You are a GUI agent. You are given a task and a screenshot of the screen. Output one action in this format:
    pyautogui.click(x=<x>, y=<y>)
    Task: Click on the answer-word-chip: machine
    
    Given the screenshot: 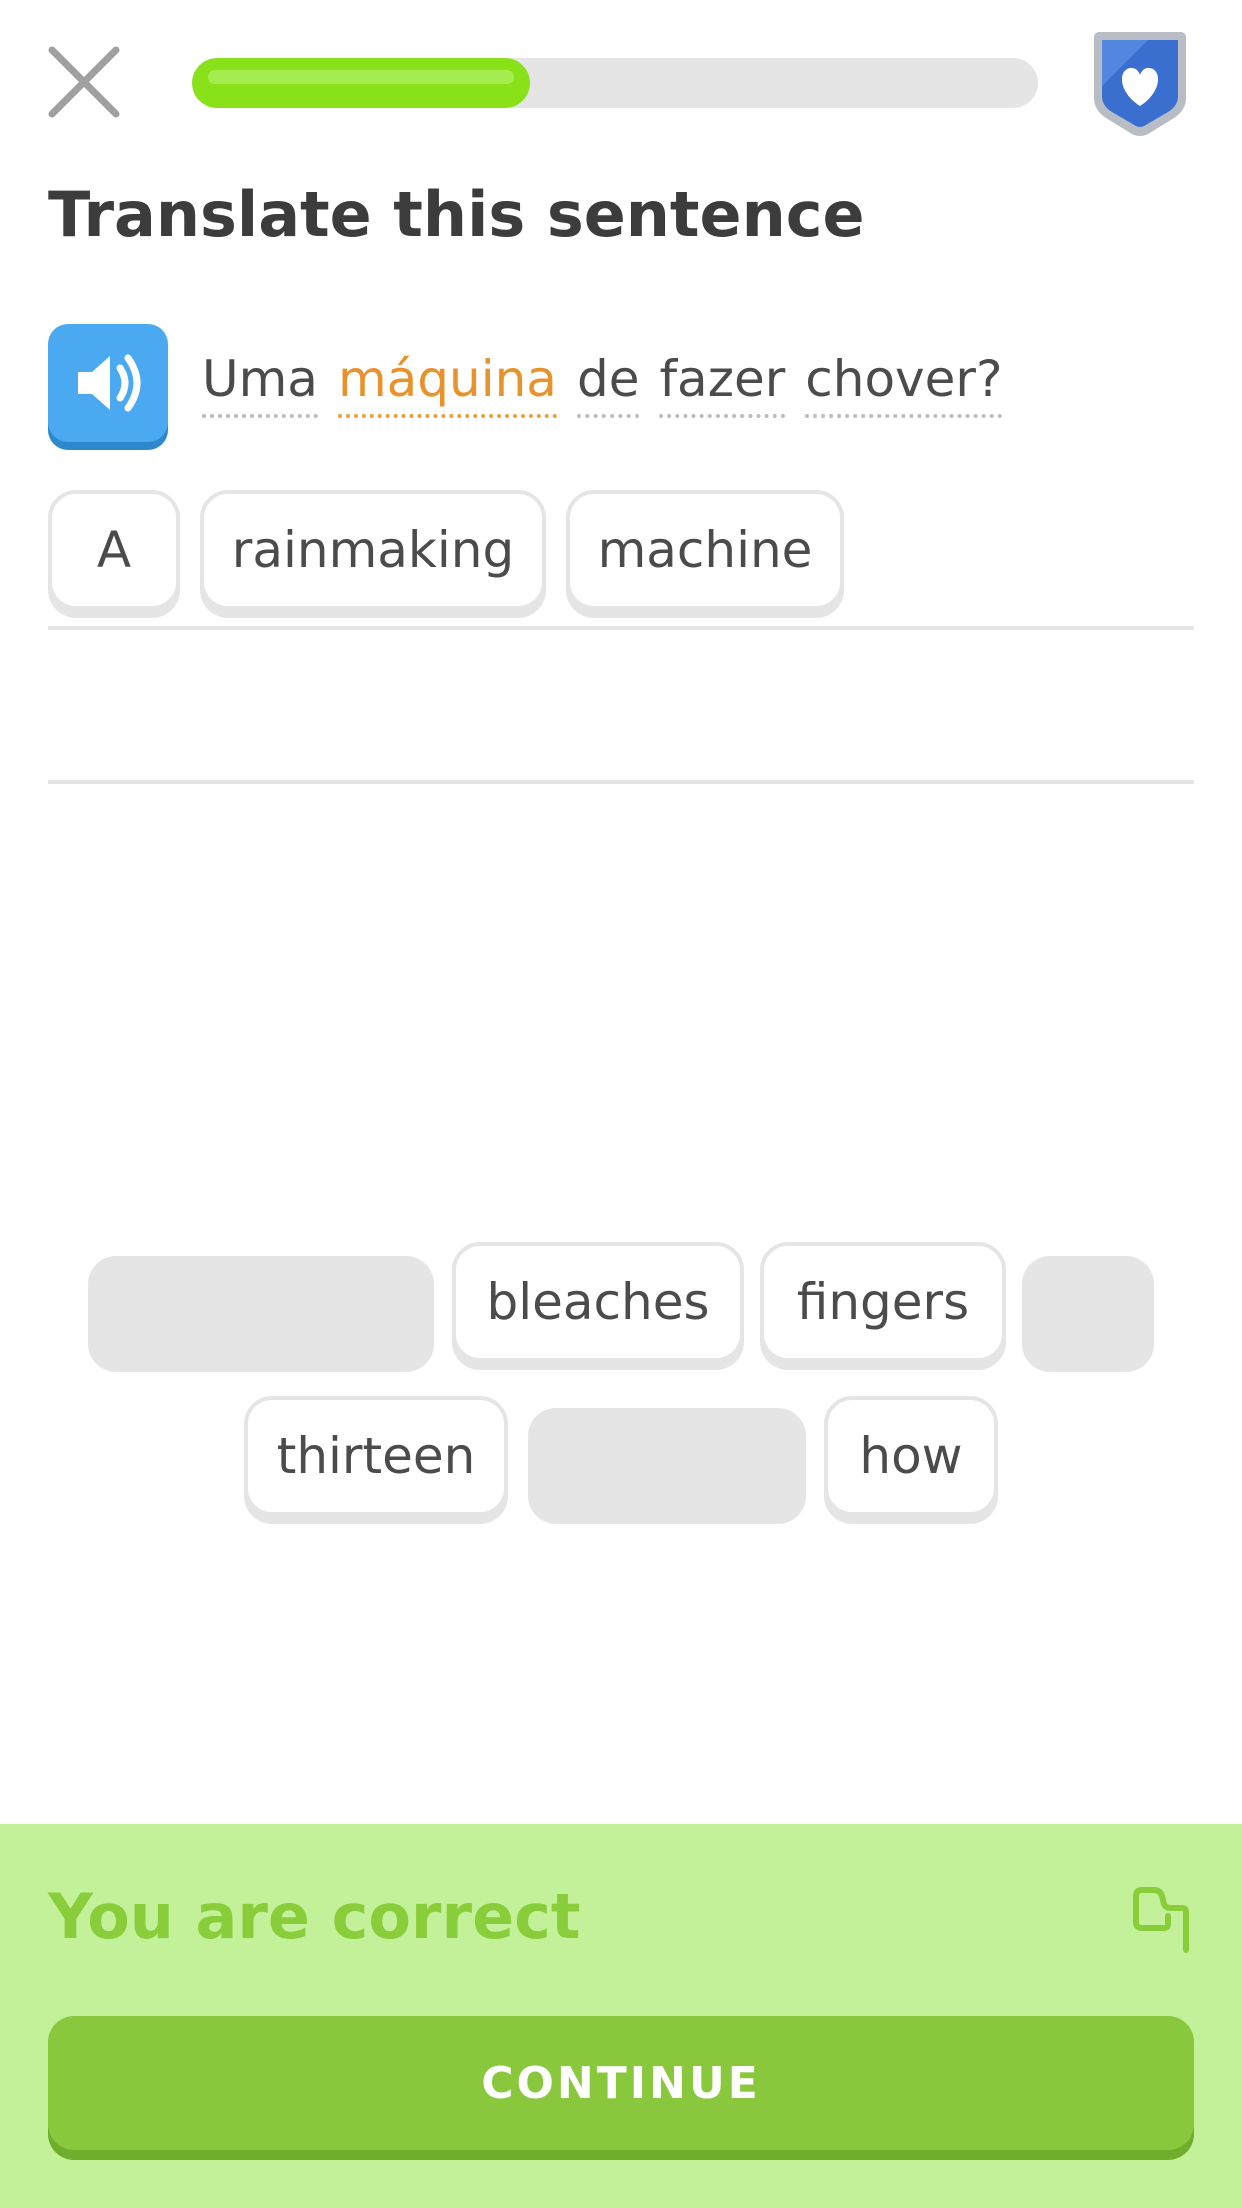 What is the action you would take?
    pyautogui.click(x=705, y=550)
    